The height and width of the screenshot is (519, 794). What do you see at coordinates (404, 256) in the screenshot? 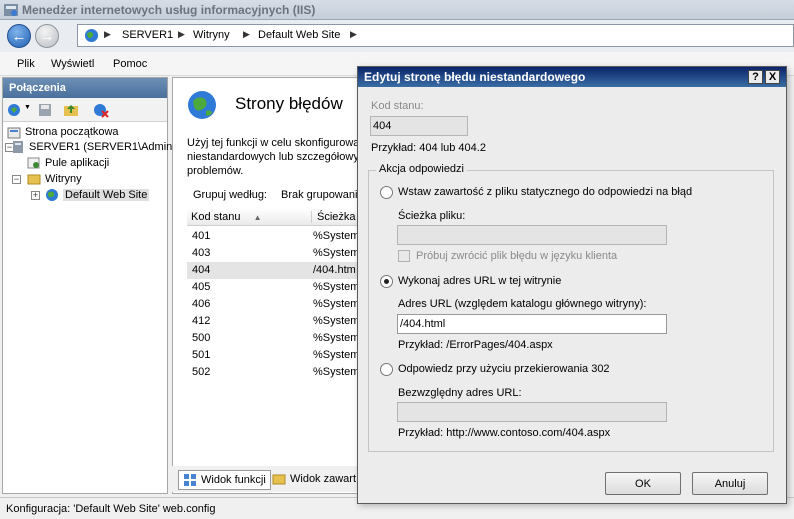
I see `localized-error-checkbox` at bounding box center [404, 256].